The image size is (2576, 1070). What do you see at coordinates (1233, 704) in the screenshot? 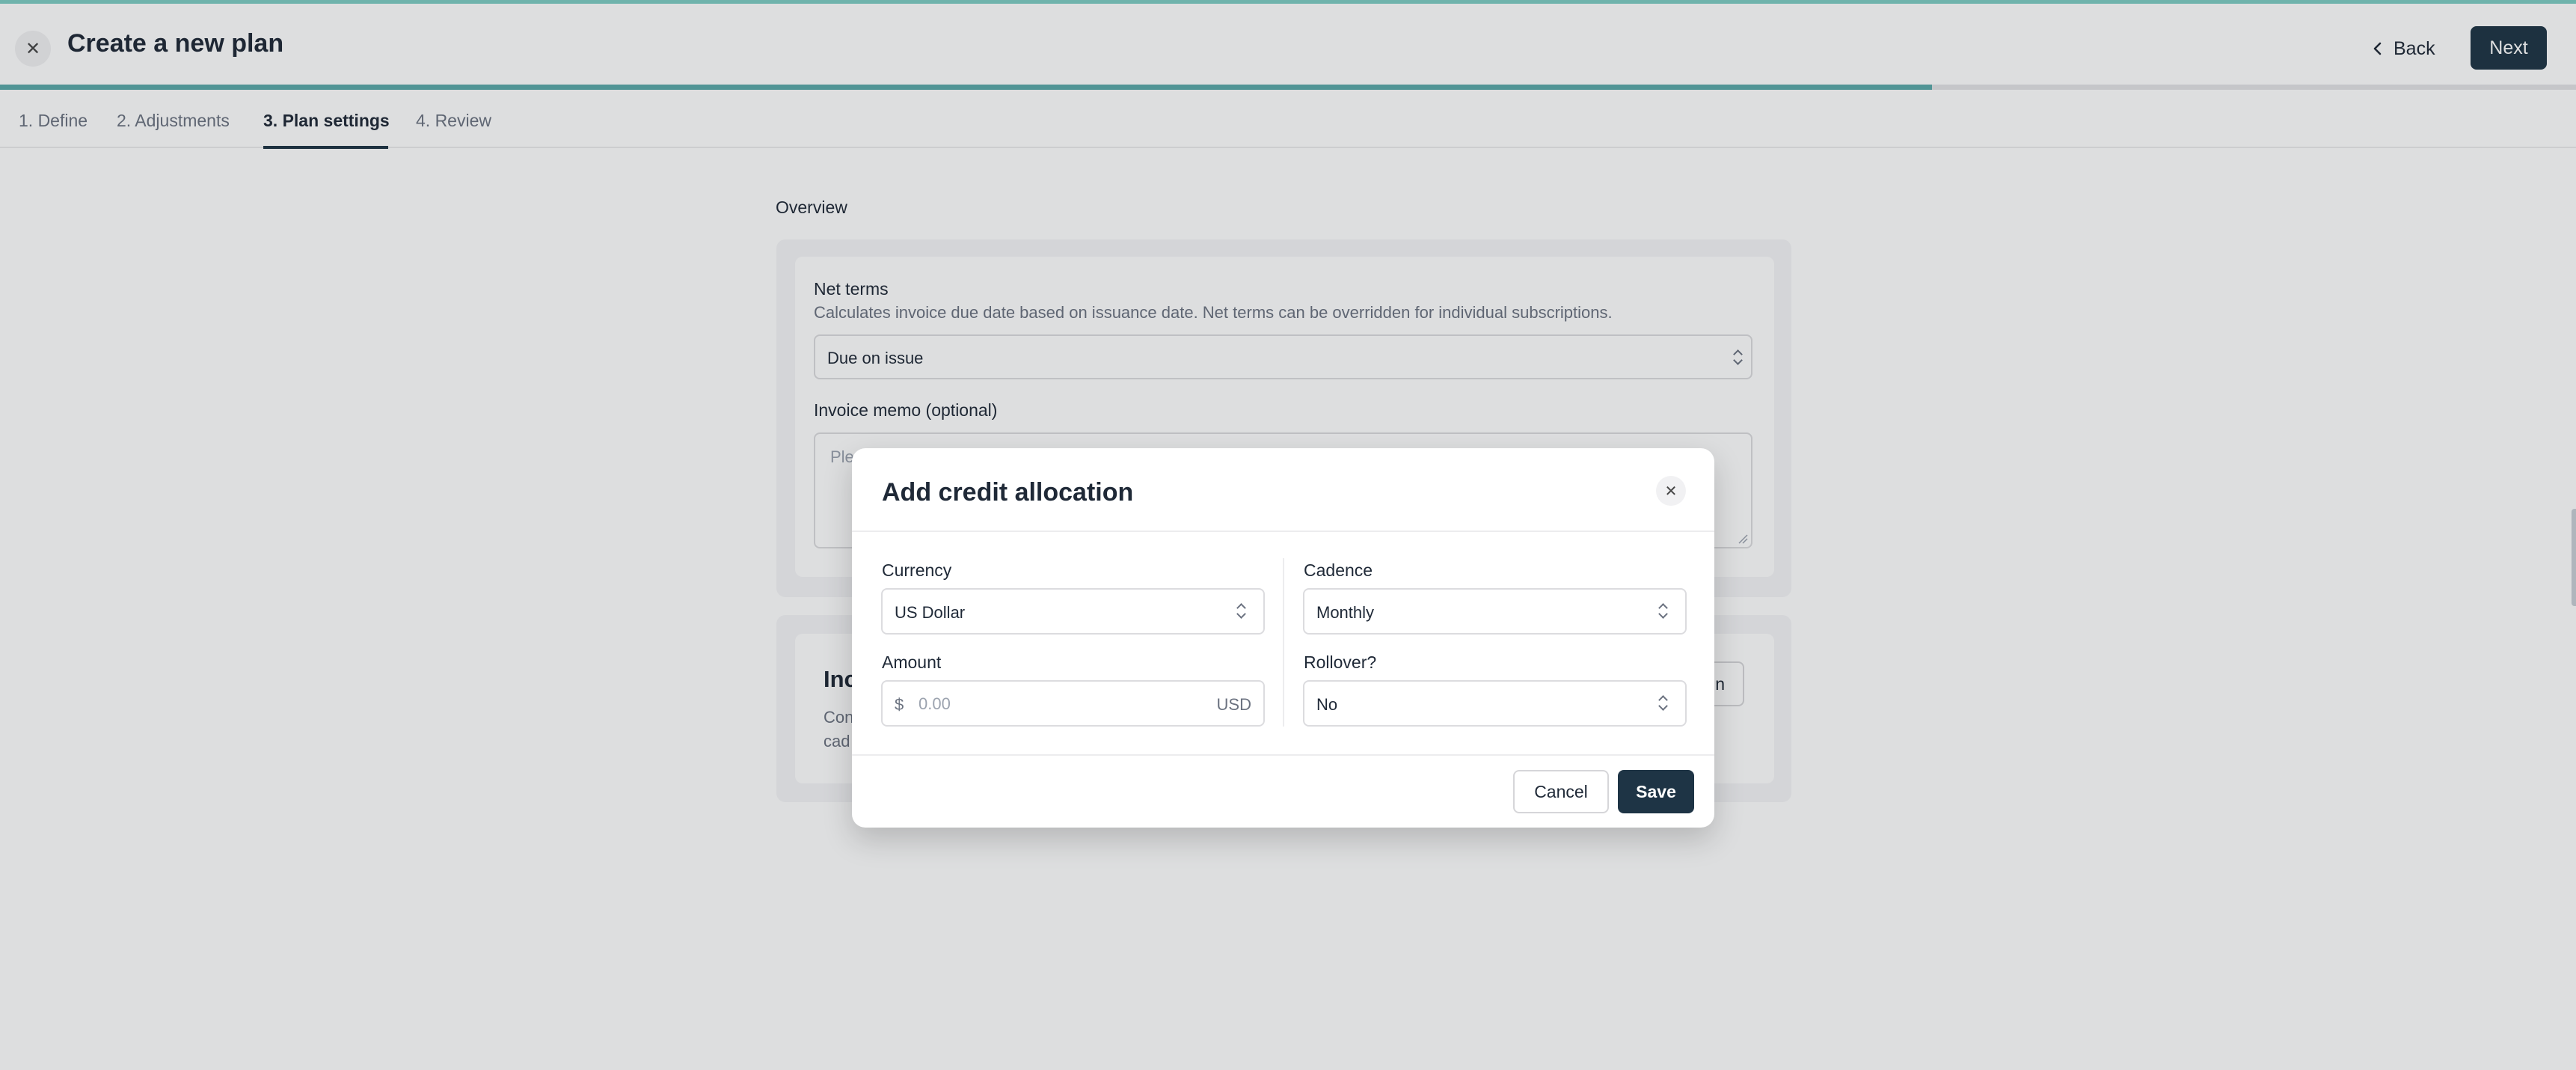
I see `currency-code: USD` at bounding box center [1233, 704].